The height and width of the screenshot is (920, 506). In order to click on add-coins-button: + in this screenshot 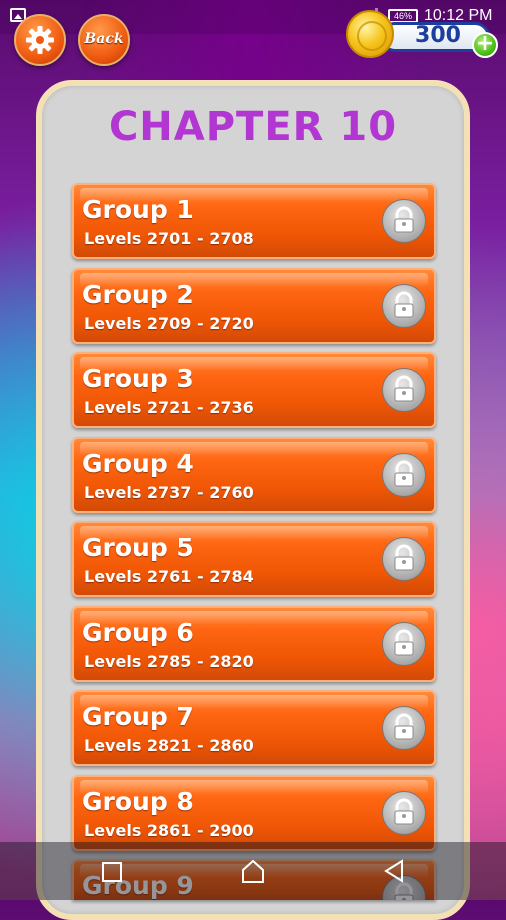, I will do `click(485, 45)`.